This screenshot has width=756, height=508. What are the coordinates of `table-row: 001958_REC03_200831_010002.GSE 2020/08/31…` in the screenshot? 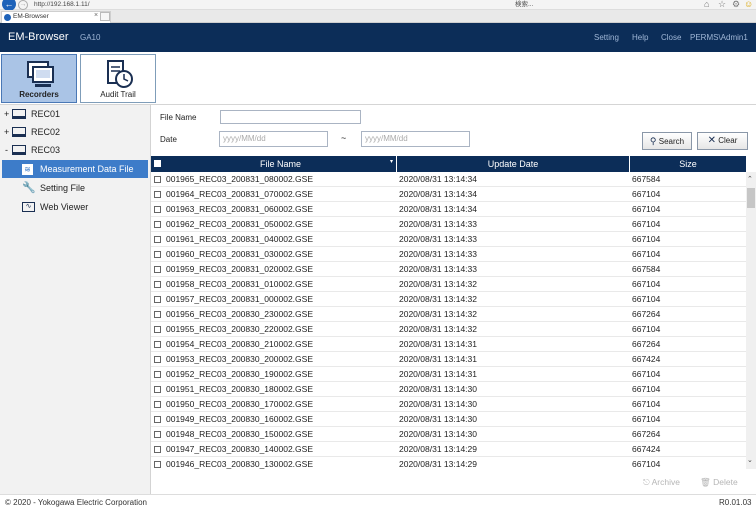 It's located at (448, 284).